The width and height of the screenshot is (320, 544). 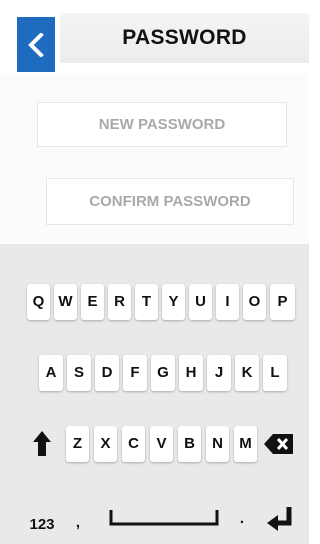 I want to click on spacebar-icon, so click(x=164, y=518).